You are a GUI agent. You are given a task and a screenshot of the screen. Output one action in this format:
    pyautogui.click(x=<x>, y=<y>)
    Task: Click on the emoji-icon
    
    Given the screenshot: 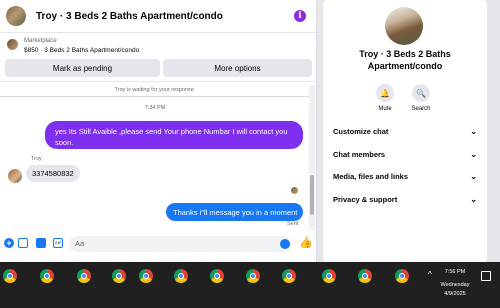 What is the action you would take?
    pyautogui.click(x=285, y=244)
    